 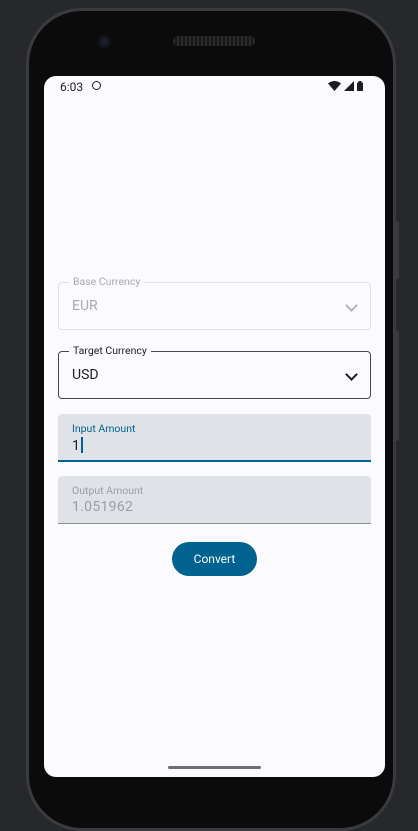 What do you see at coordinates (214, 41) in the screenshot?
I see `earpiece-speaker` at bounding box center [214, 41].